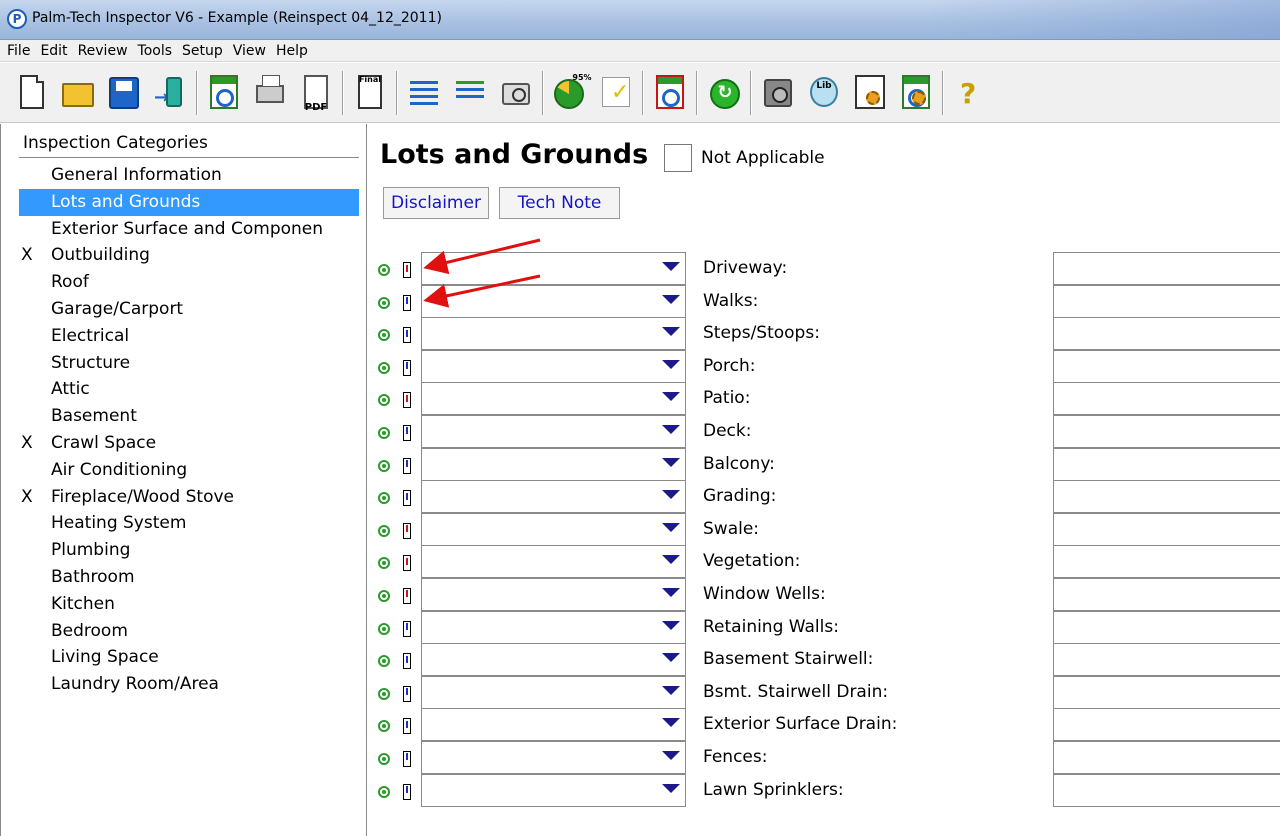  What do you see at coordinates (189, 631) in the screenshot?
I see `category-item-bedroom: Bedroom` at bounding box center [189, 631].